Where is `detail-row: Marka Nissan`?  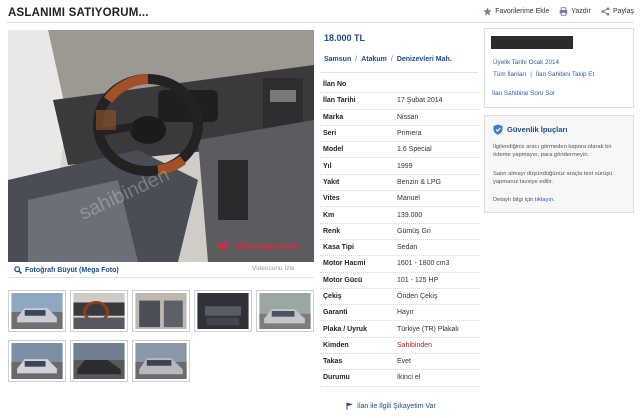 detail-row: Marka Nissan is located at coordinates (400, 118).